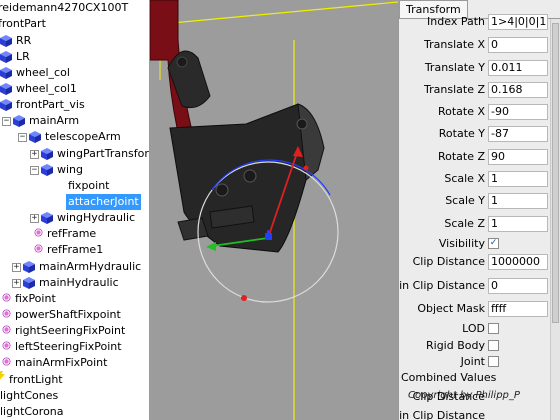 Image resolution: width=560 pixels, height=420 pixels. I want to click on light-icon, so click(2, 379).